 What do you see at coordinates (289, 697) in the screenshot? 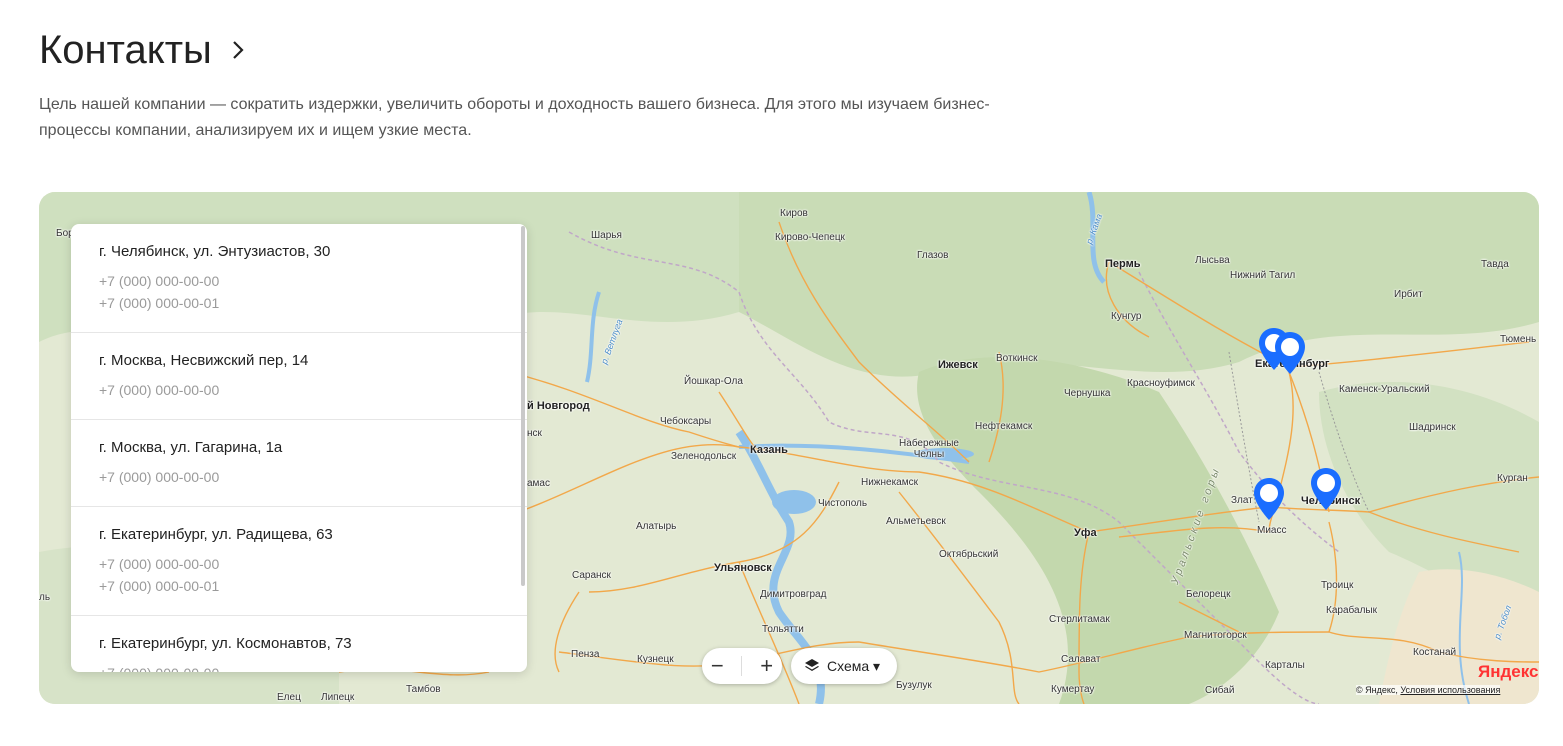
I see `city-label: Елец` at bounding box center [289, 697].